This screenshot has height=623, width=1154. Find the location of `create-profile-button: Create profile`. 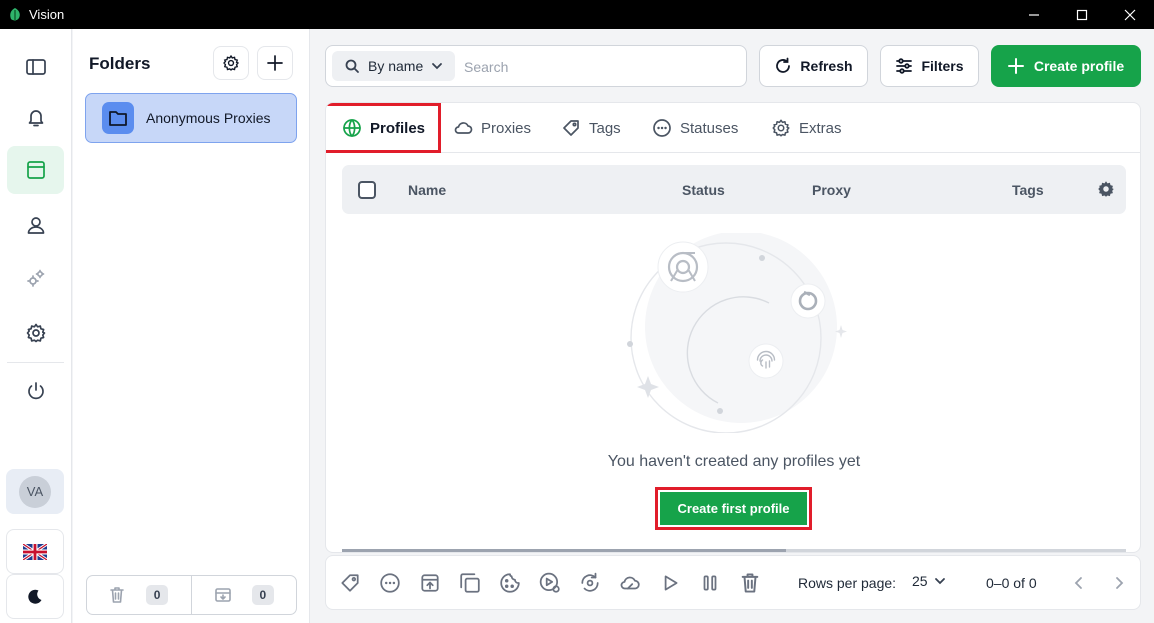

create-profile-button: Create profile is located at coordinates (1066, 66).